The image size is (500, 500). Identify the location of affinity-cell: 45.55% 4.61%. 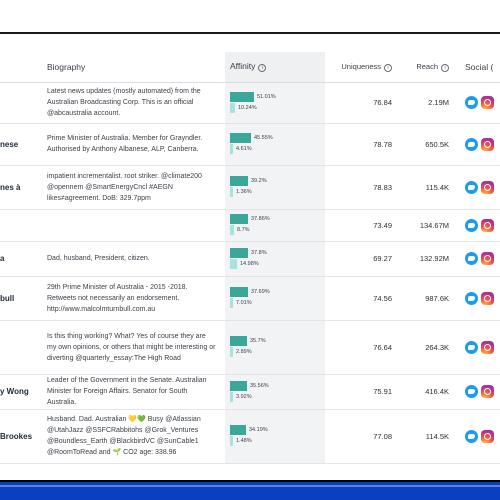
(275, 144).